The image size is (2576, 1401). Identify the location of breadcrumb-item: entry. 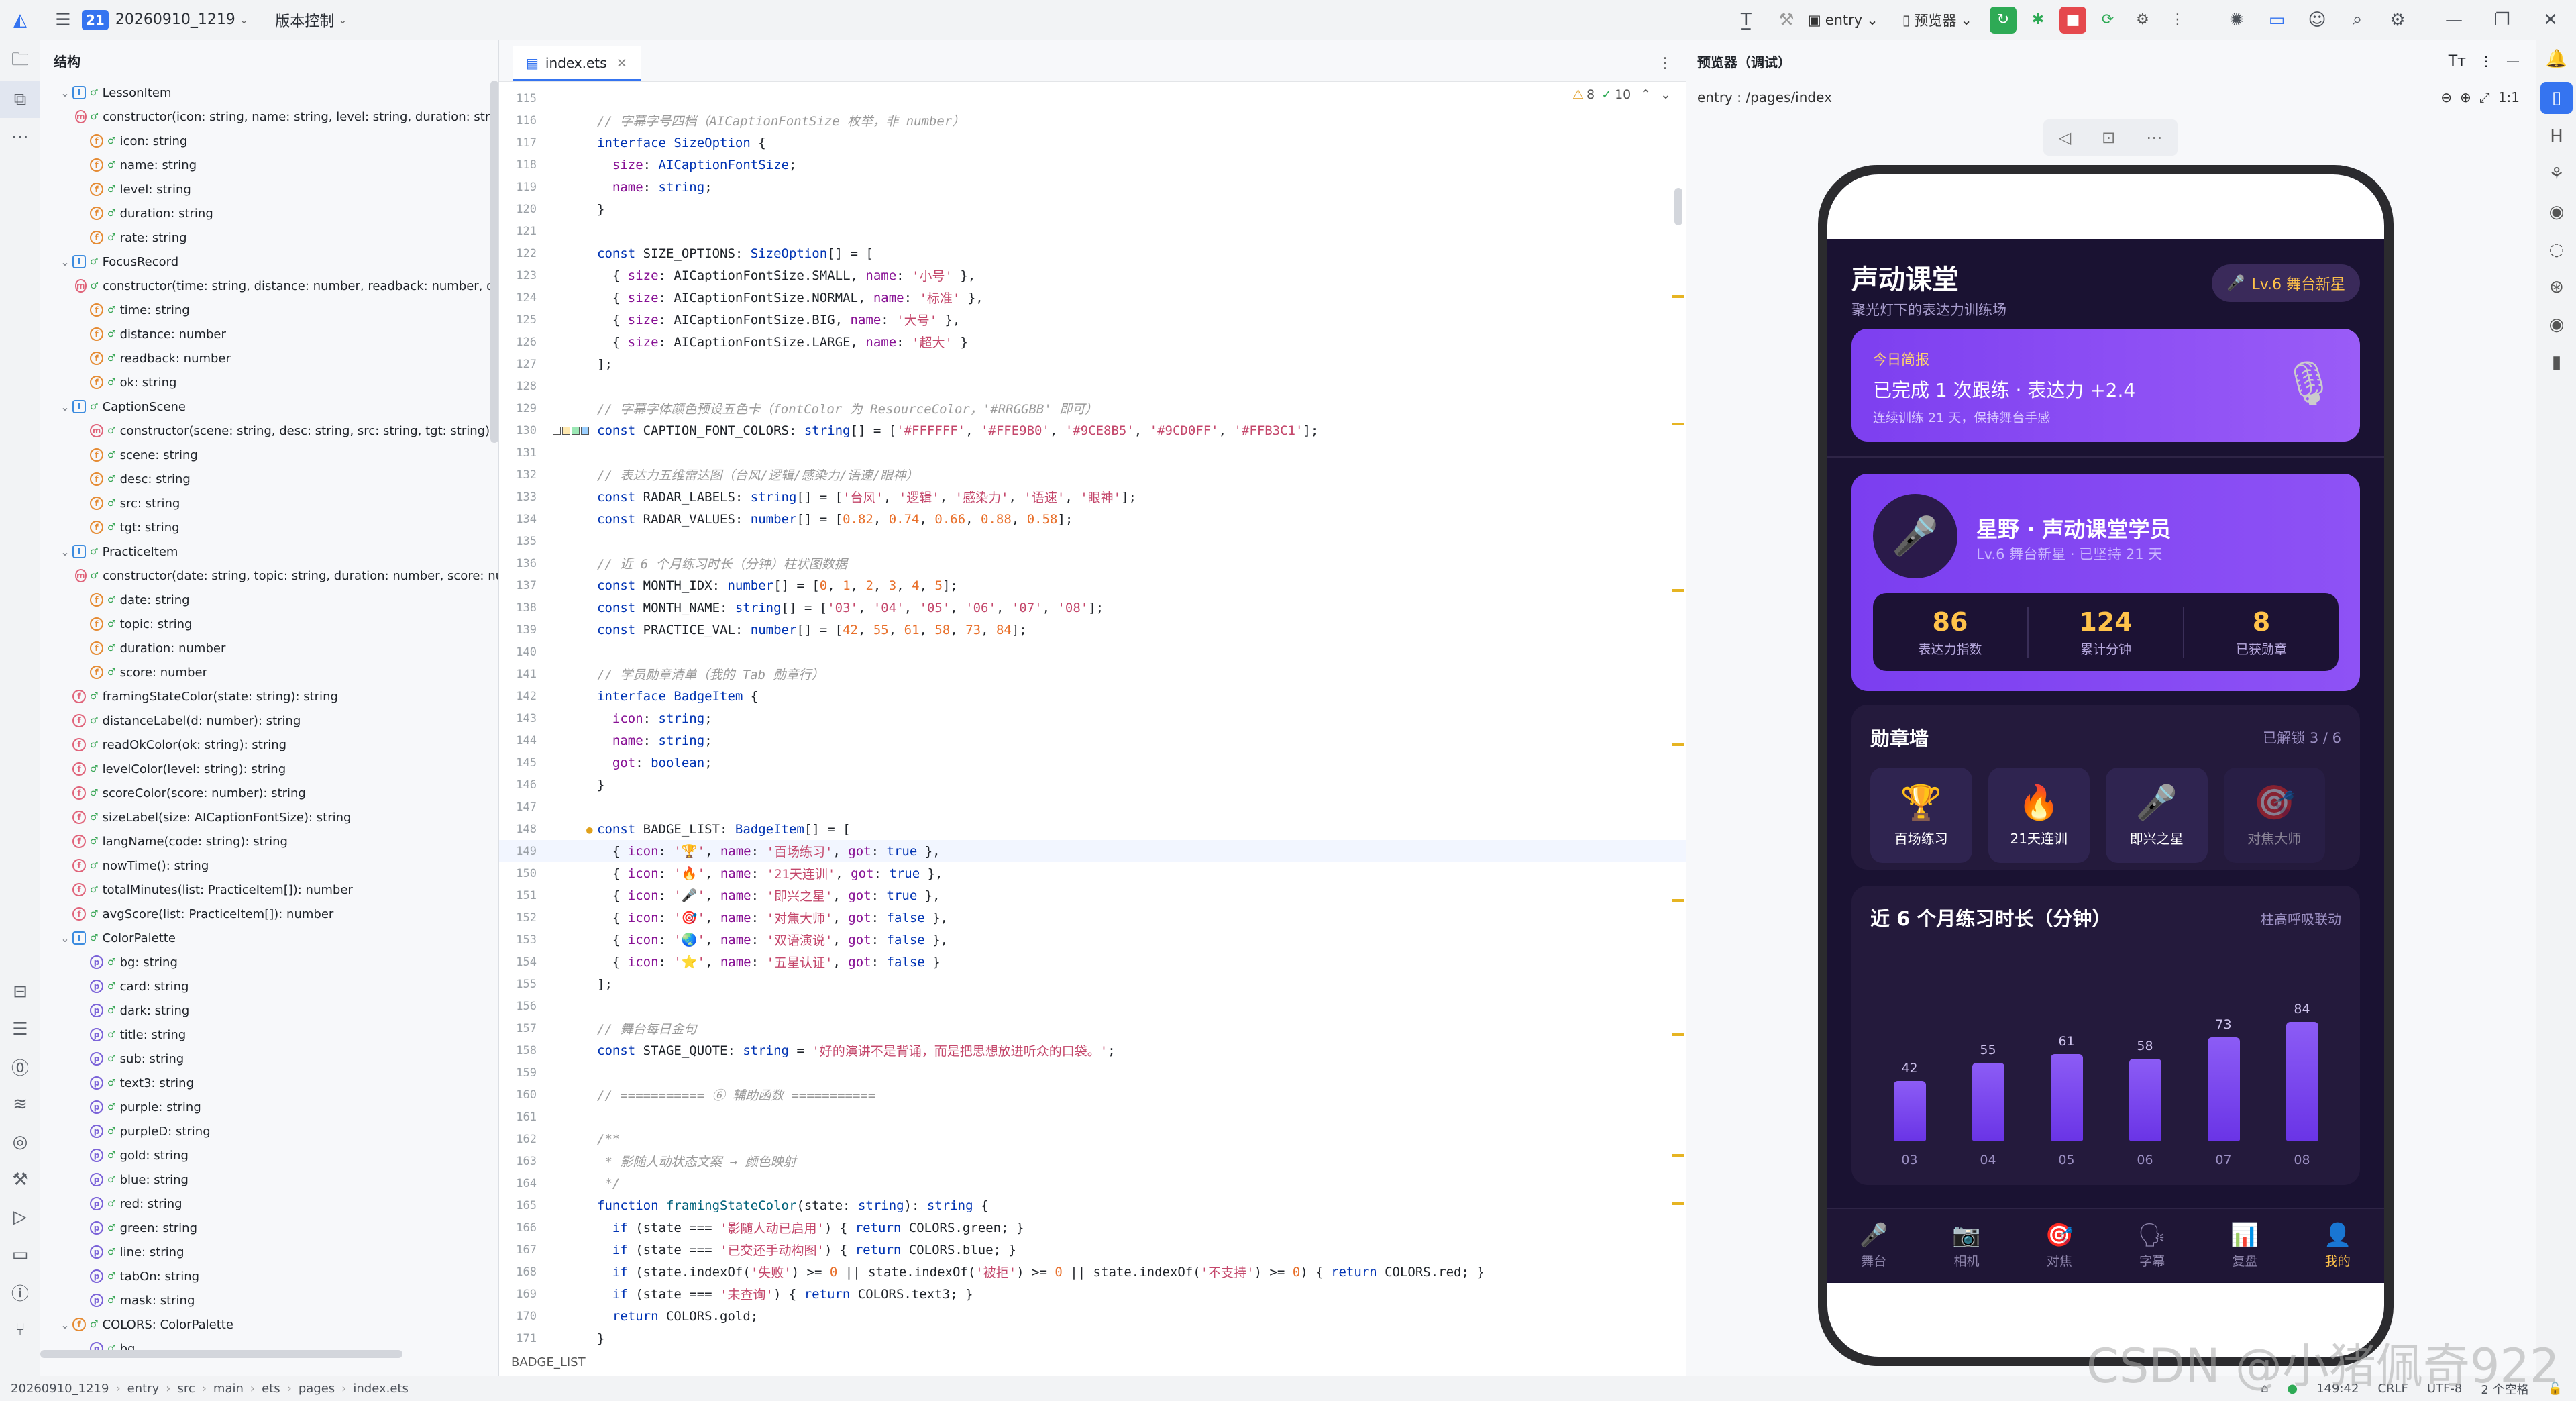
(143, 1389).